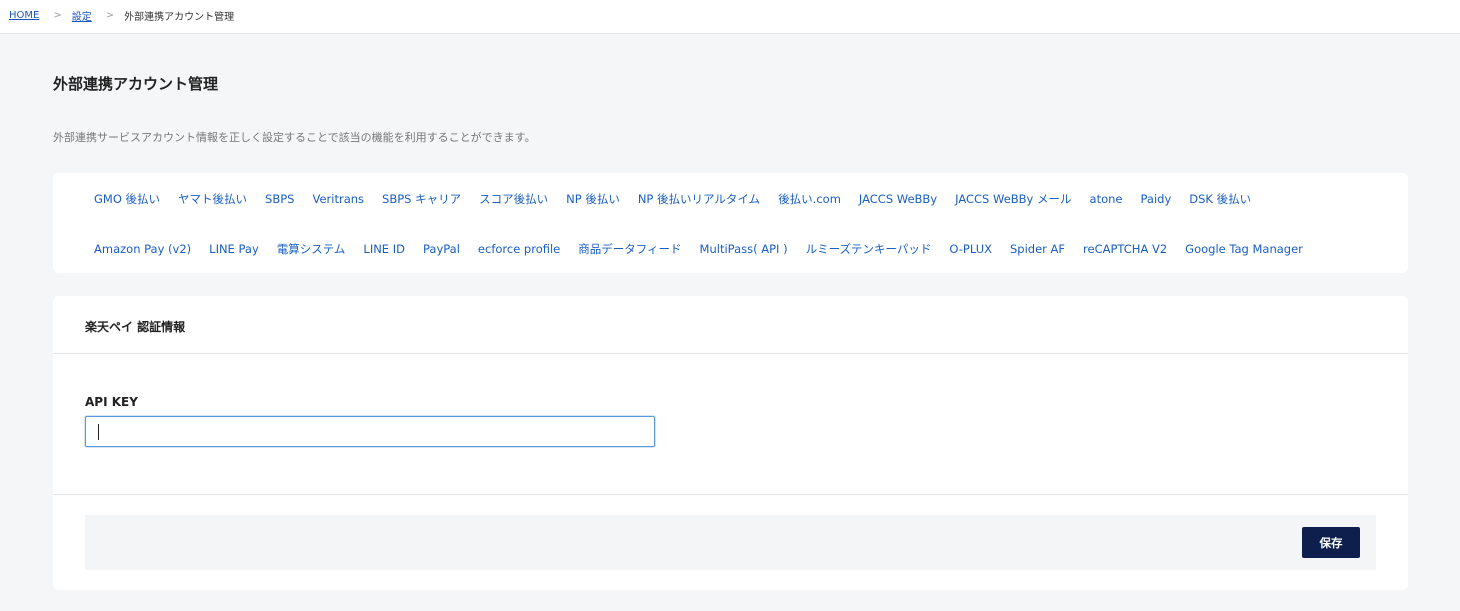 The height and width of the screenshot is (611, 1460). What do you see at coordinates (279, 199) in the screenshot?
I see `service-nav-link: SBPS` at bounding box center [279, 199].